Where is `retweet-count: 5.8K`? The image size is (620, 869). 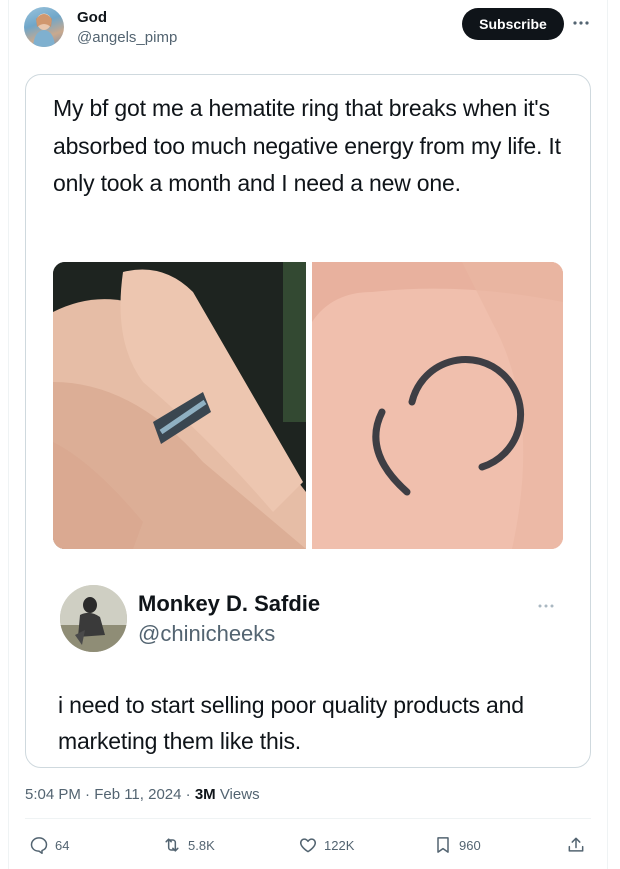 retweet-count: 5.8K is located at coordinates (201, 845).